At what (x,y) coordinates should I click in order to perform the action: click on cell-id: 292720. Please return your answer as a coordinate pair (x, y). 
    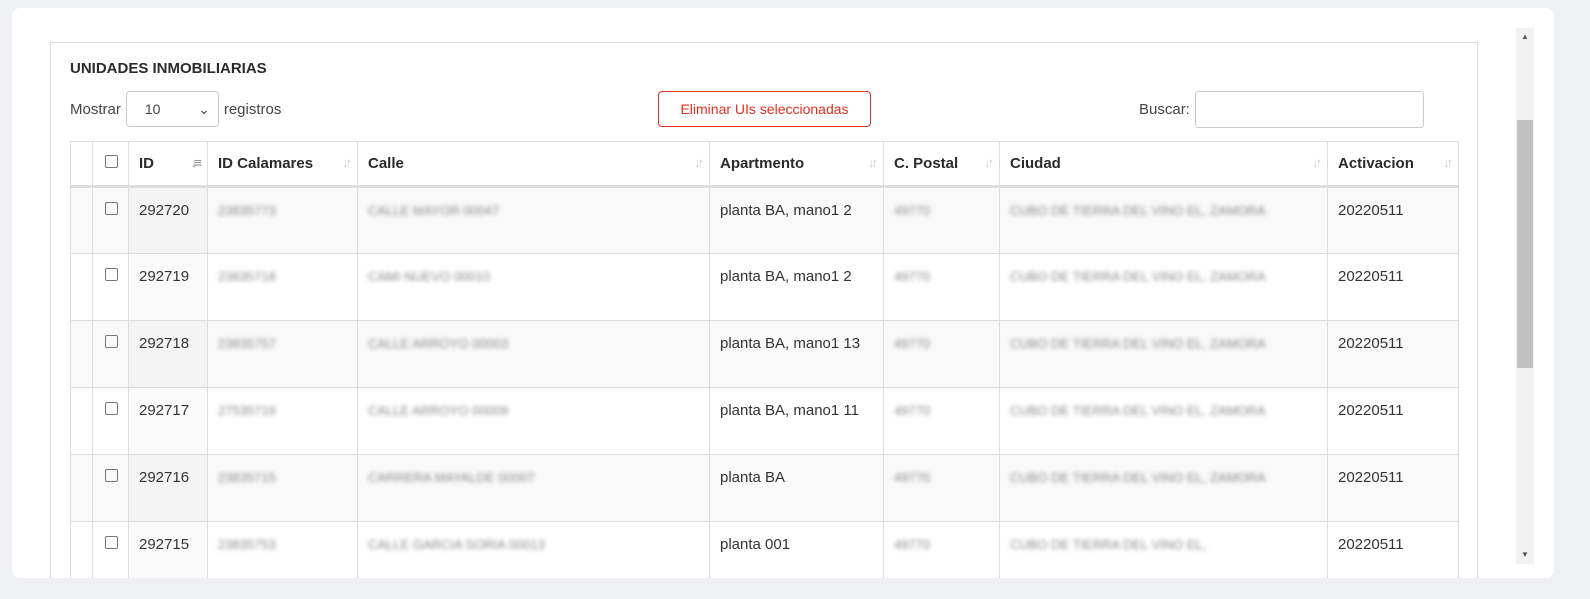
    Looking at the image, I should click on (168, 220).